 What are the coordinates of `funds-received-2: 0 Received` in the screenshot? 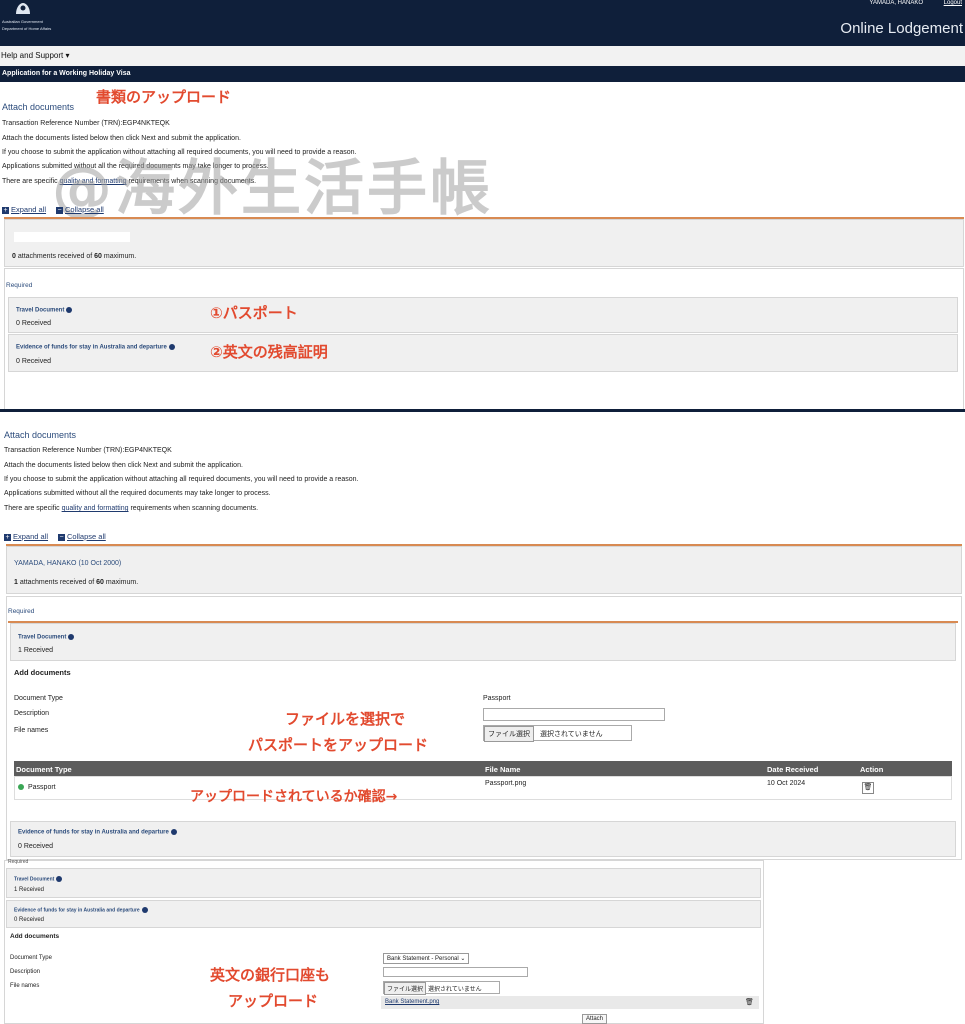 It's located at (36, 846).